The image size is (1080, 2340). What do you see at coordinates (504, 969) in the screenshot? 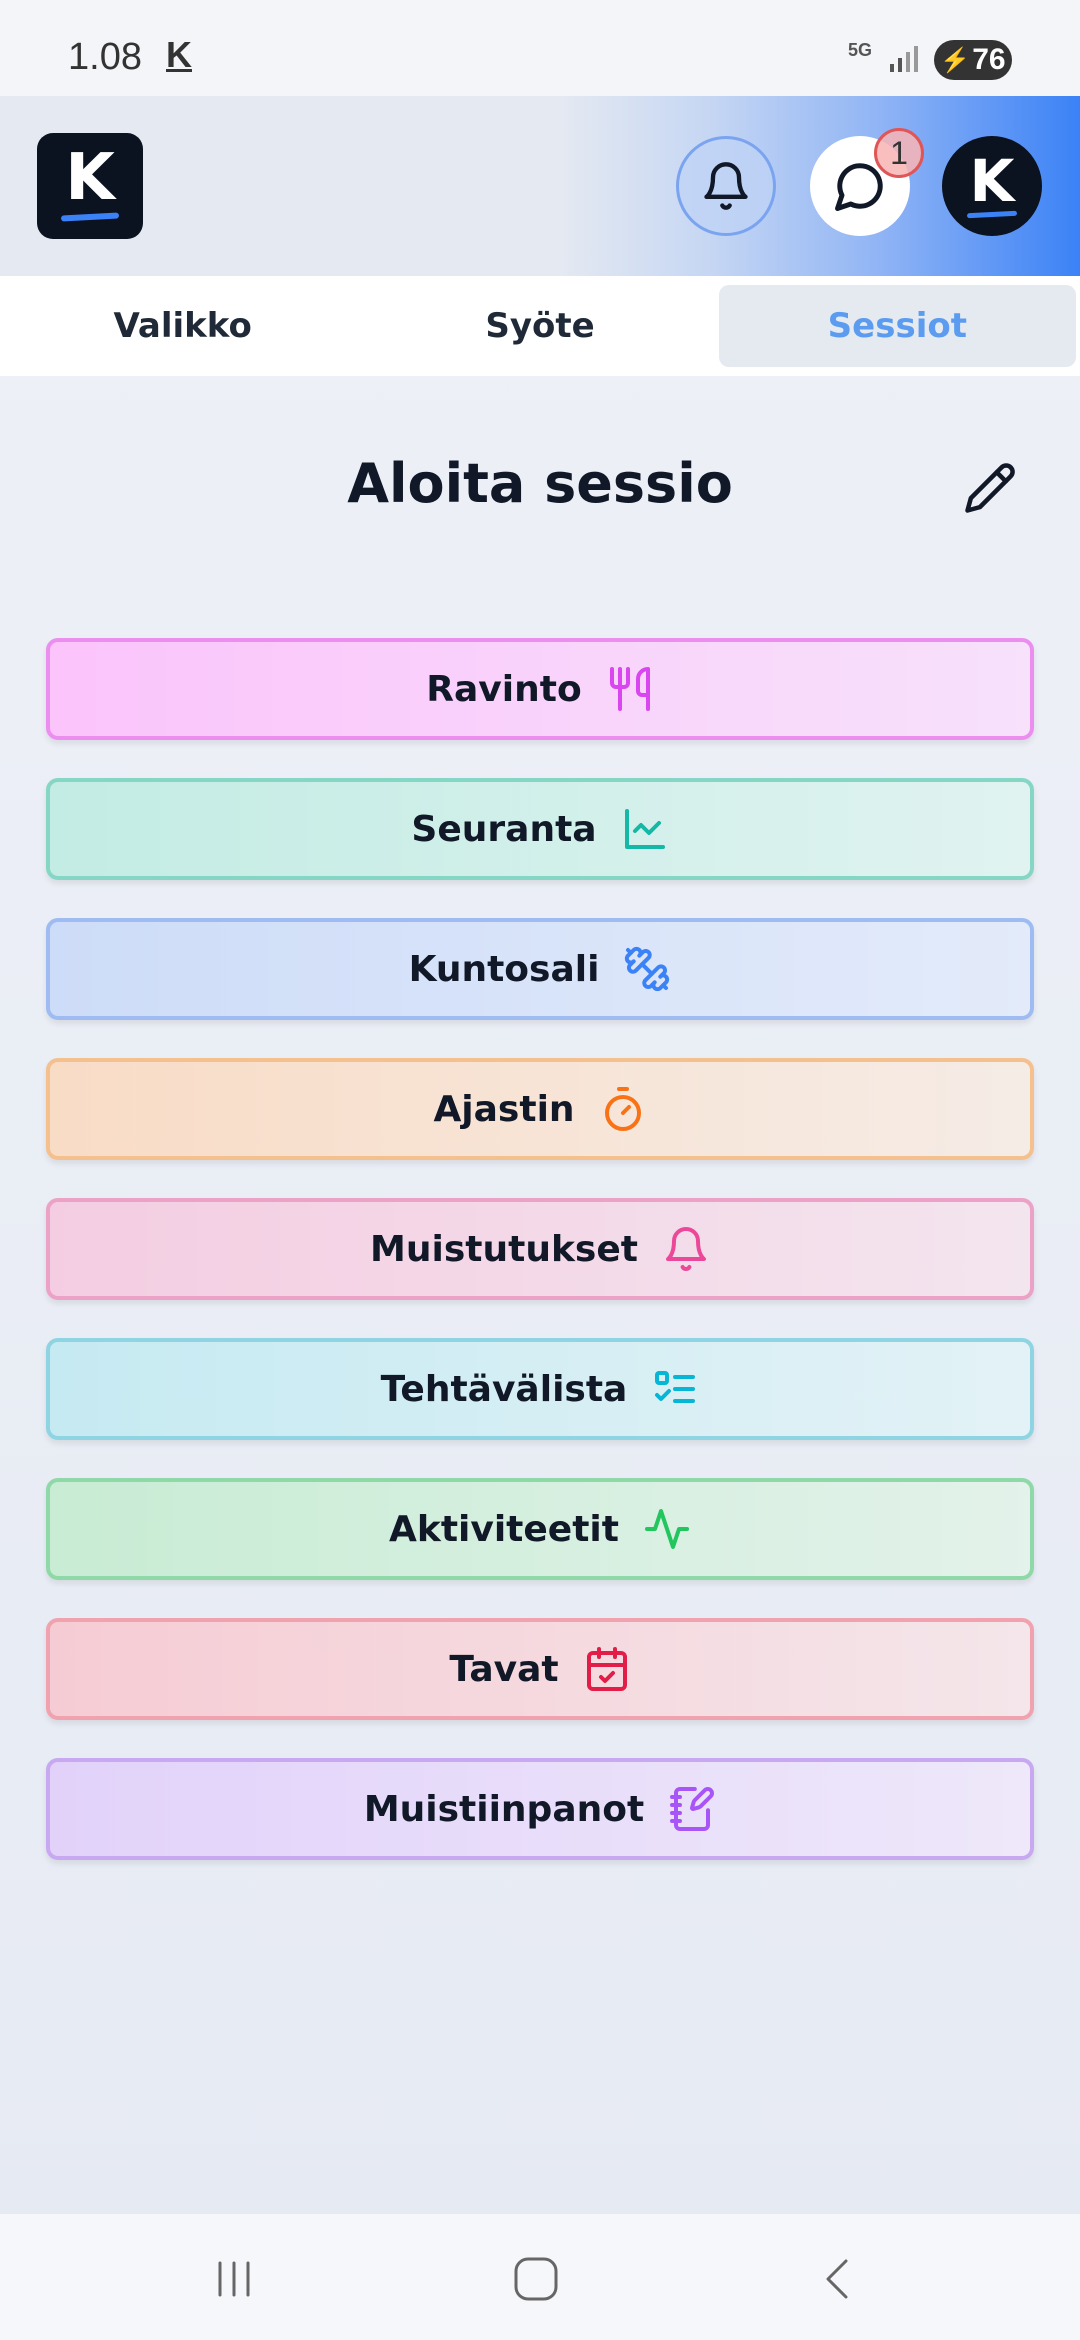
I see `session-label: Kuntosali` at bounding box center [504, 969].